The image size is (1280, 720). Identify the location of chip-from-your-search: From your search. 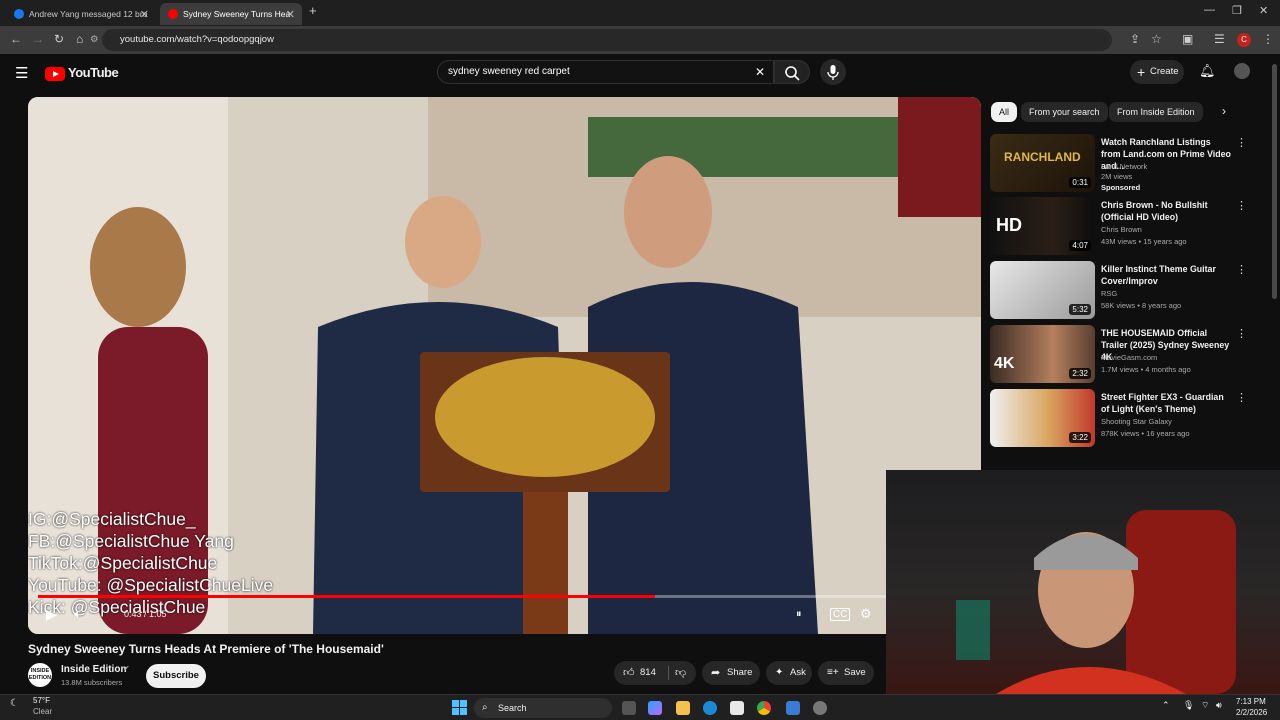
(1064, 112).